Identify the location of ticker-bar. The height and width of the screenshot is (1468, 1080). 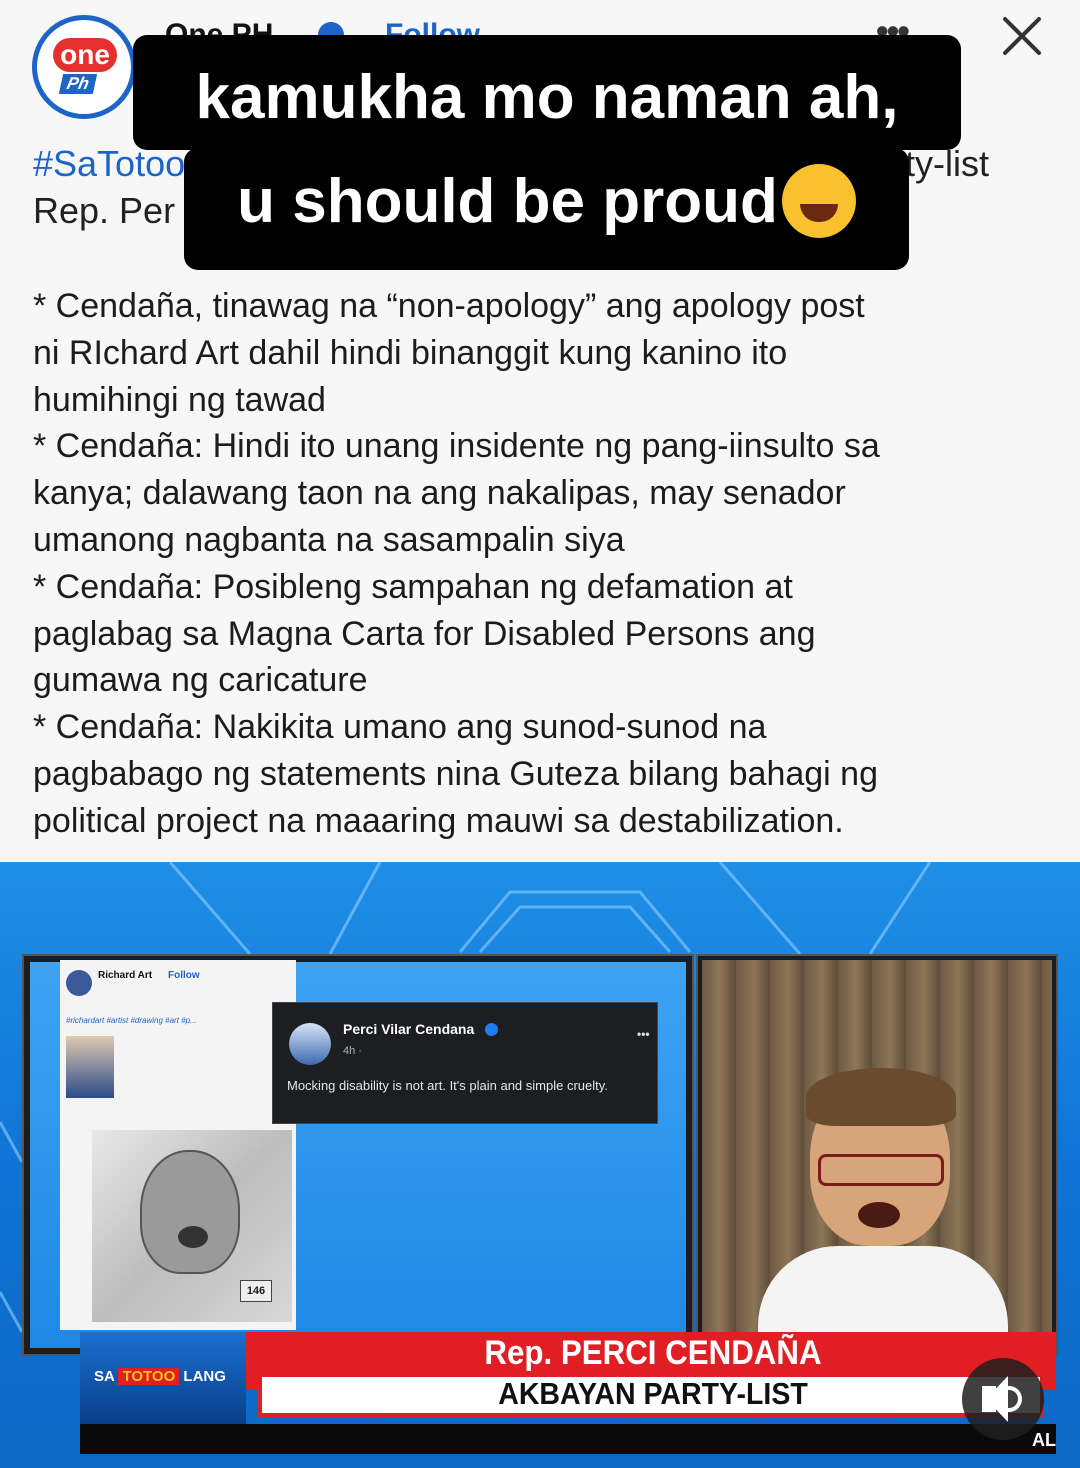
(568, 1439).